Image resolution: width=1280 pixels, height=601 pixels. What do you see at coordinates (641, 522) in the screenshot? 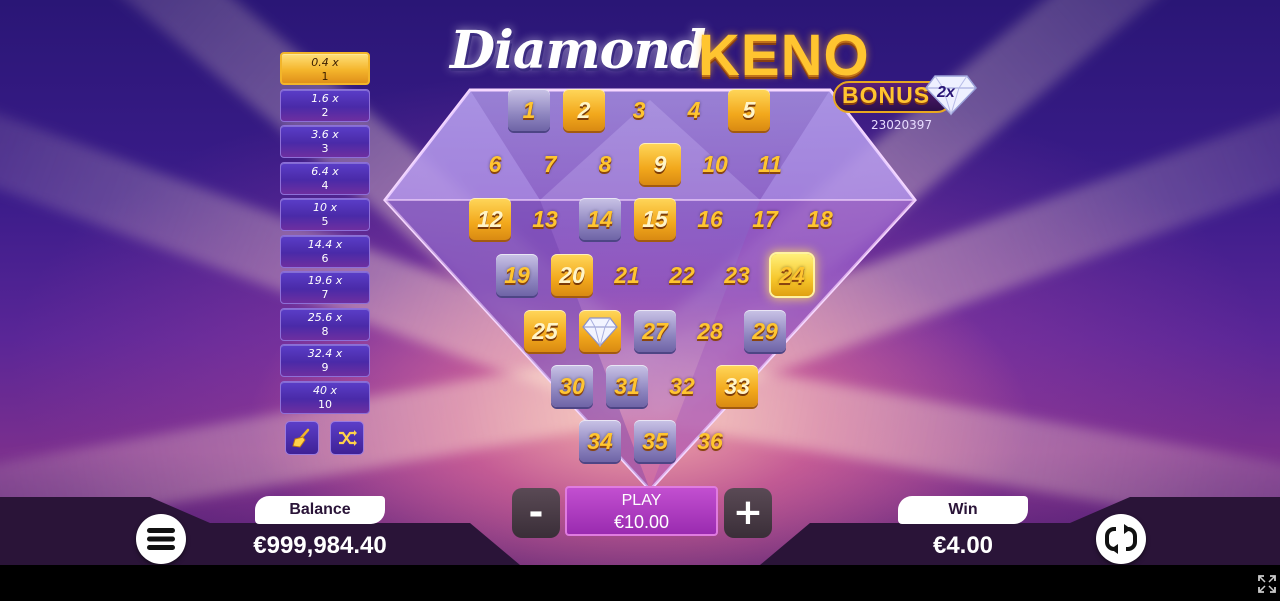
I see `stake-amount: €10.00` at bounding box center [641, 522].